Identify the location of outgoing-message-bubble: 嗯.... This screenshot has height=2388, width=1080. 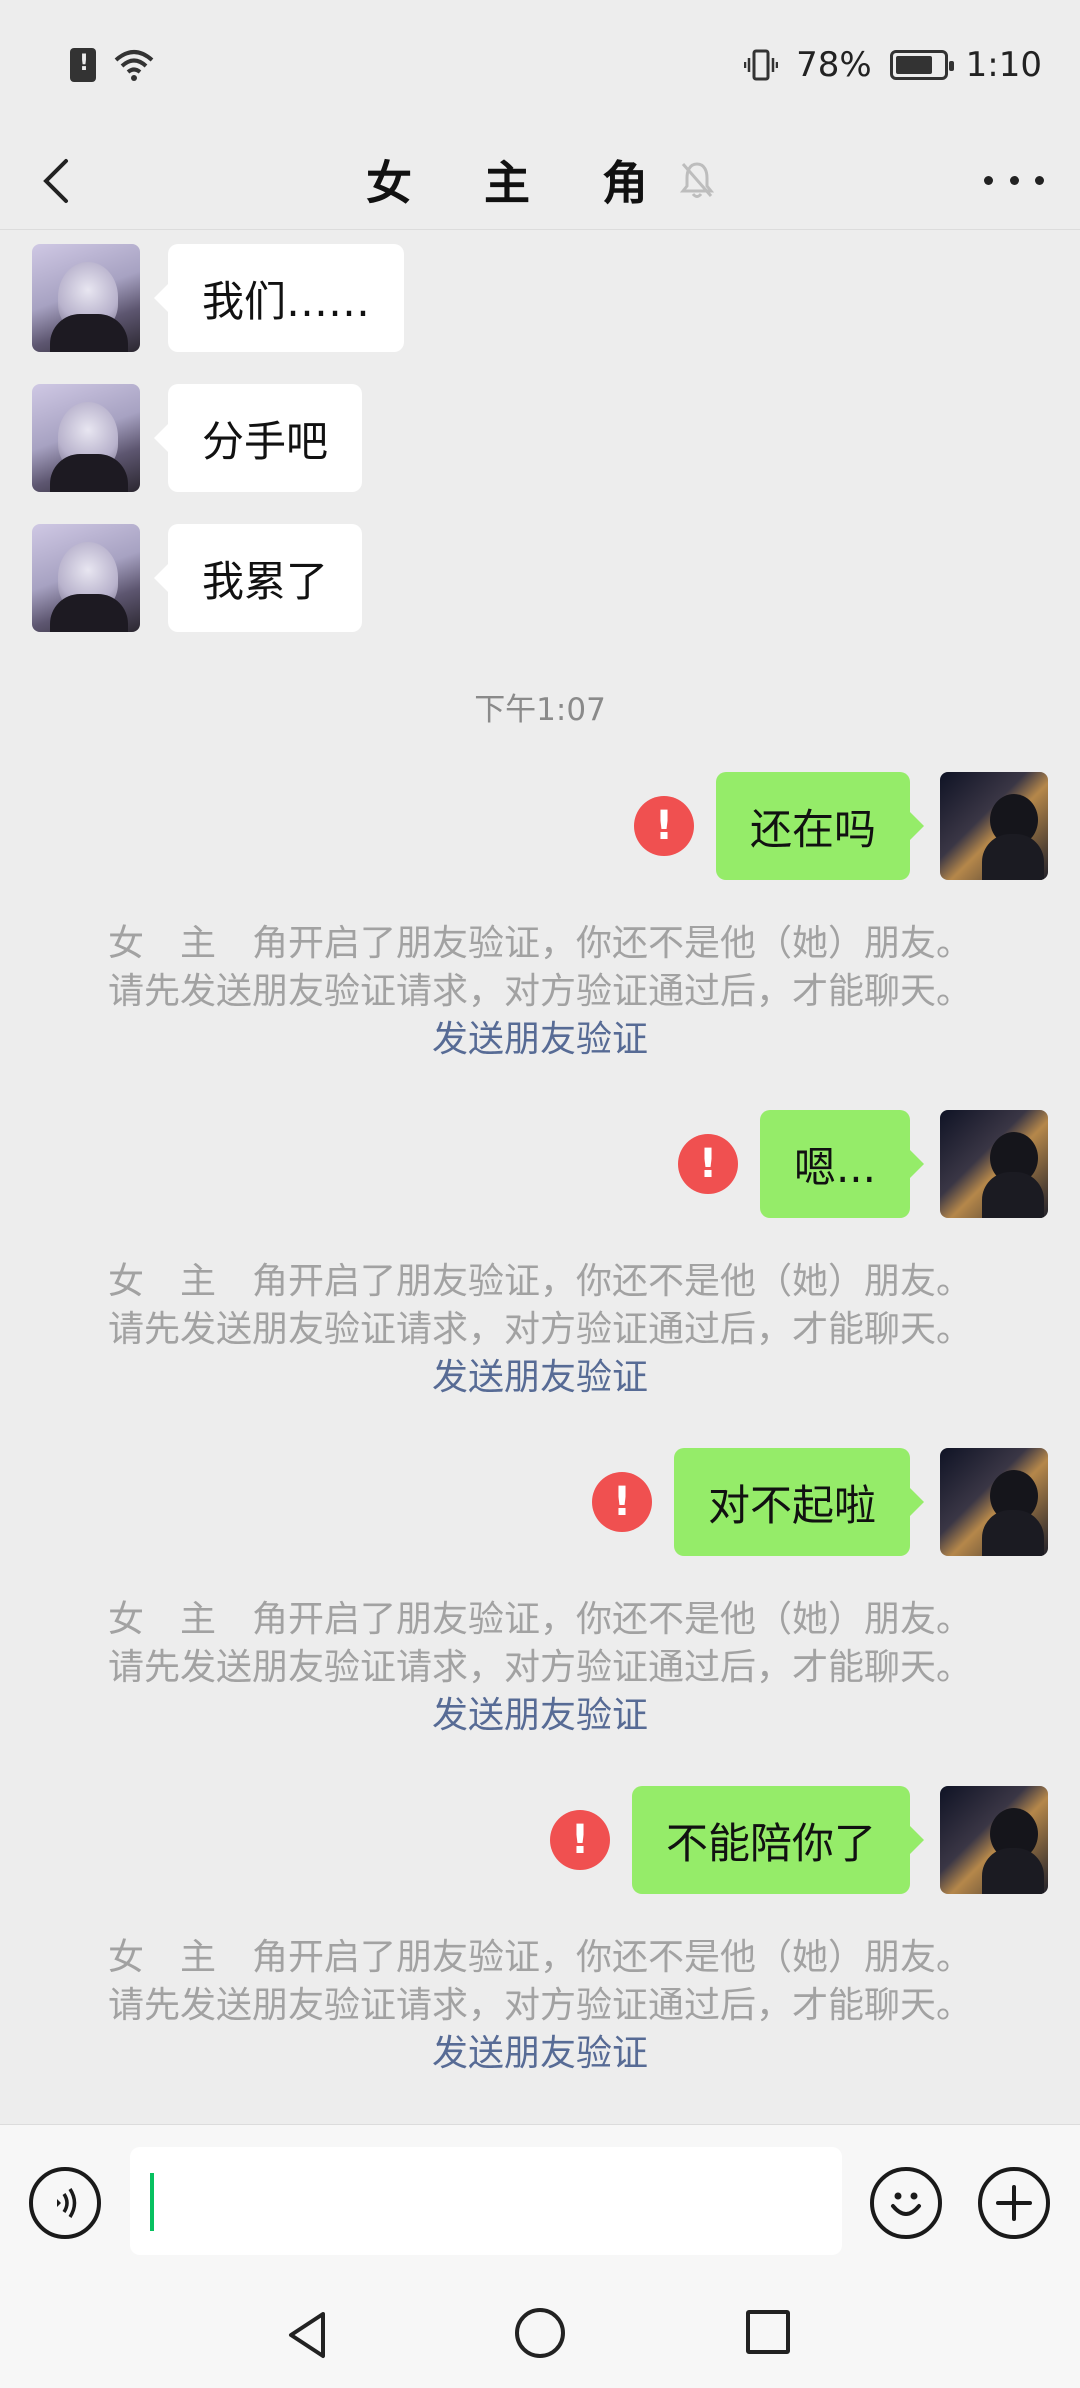
(842, 1164).